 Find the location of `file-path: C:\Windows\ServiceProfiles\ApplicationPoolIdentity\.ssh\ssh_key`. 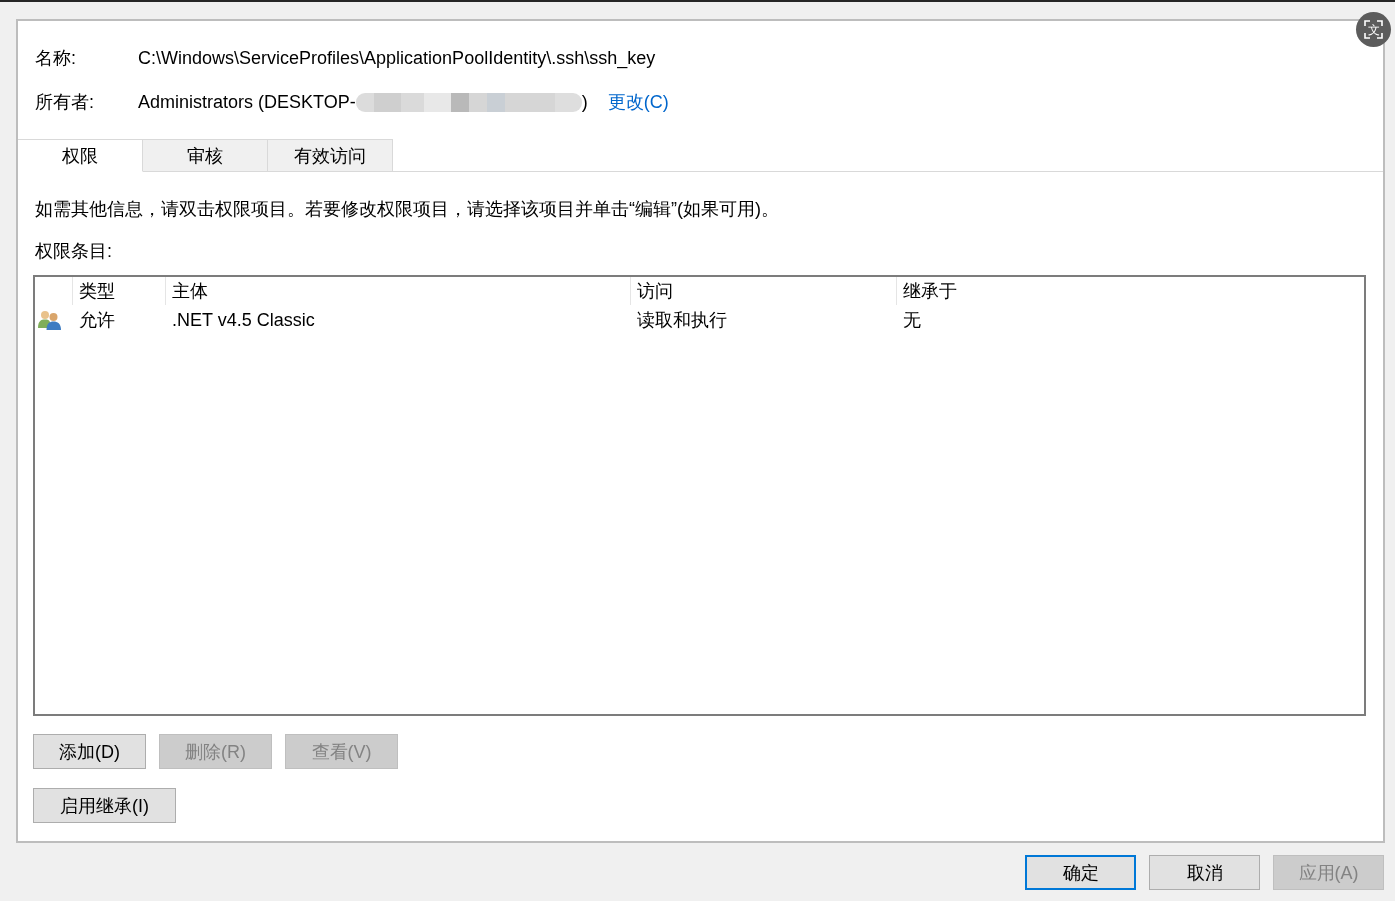

file-path: C:\Windows\ServiceProfiles\ApplicationPoolIdentity\.ssh\ssh_key is located at coordinates (397, 59).